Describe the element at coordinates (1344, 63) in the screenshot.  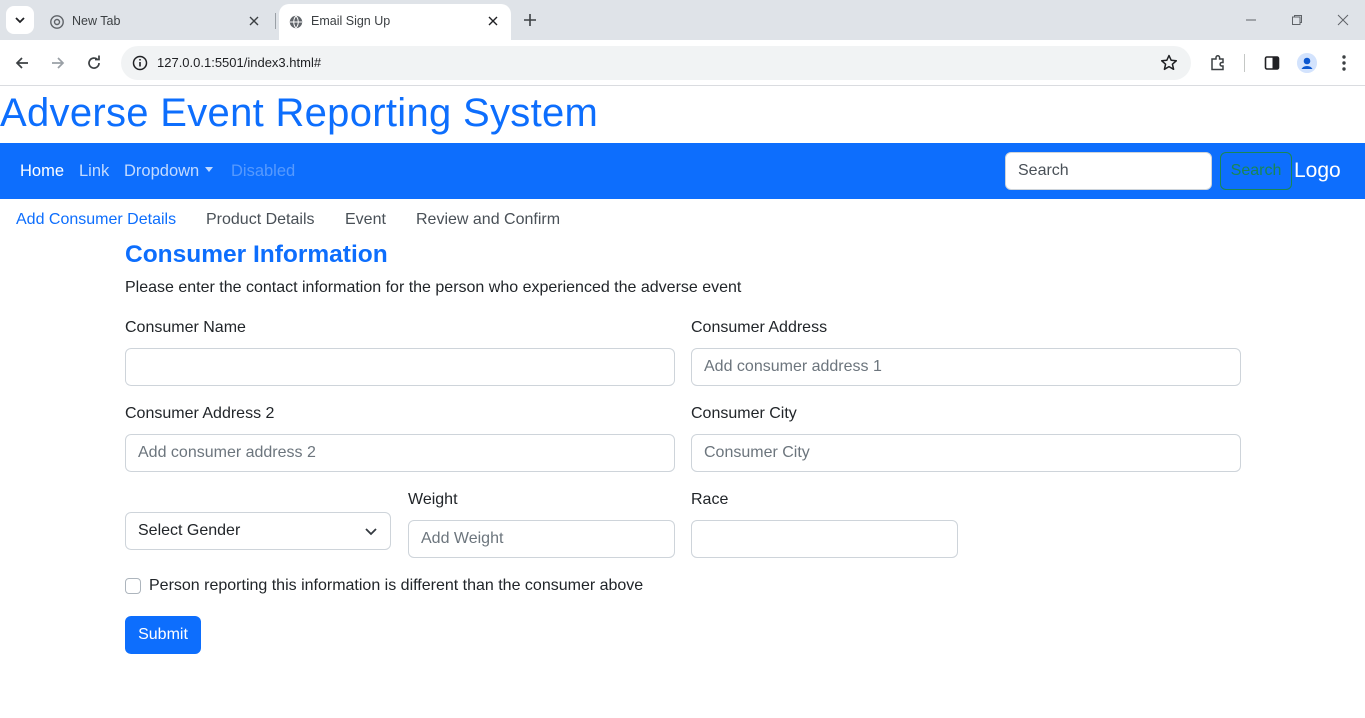
I see `menu-icon` at that location.